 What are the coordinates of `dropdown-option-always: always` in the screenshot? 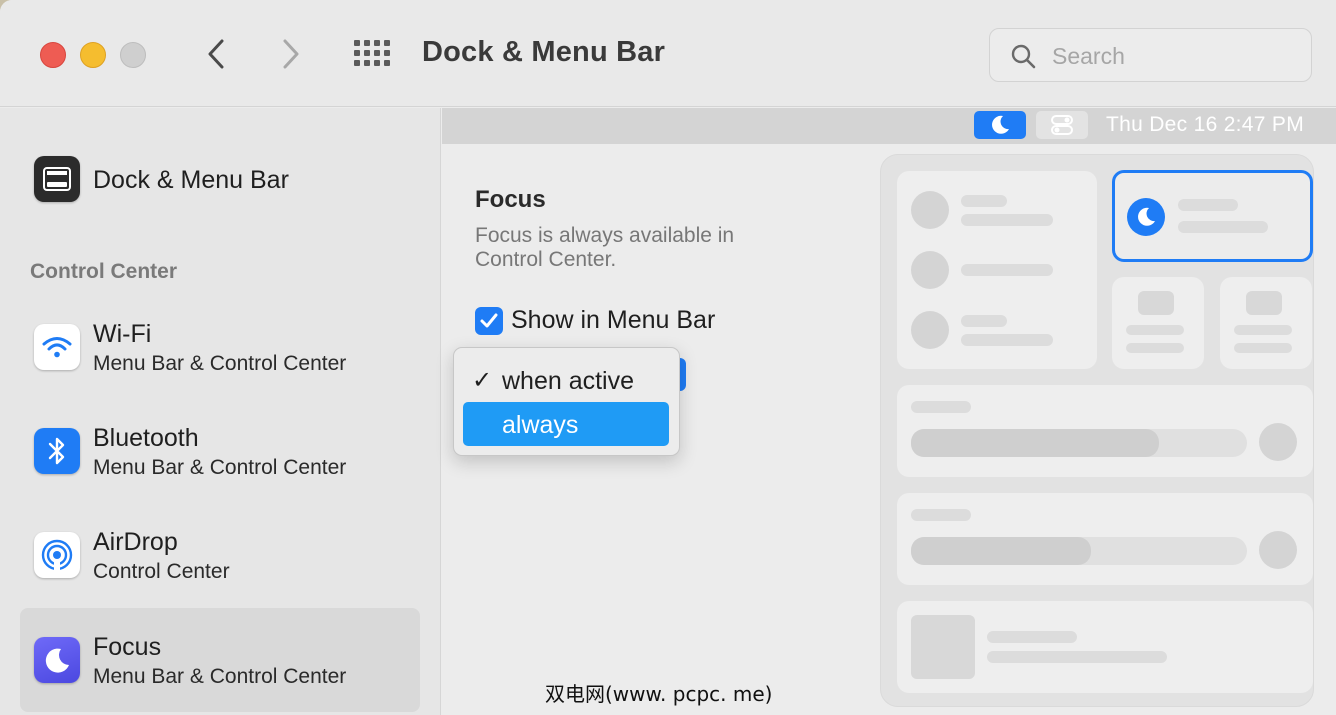 It's located at (566, 424).